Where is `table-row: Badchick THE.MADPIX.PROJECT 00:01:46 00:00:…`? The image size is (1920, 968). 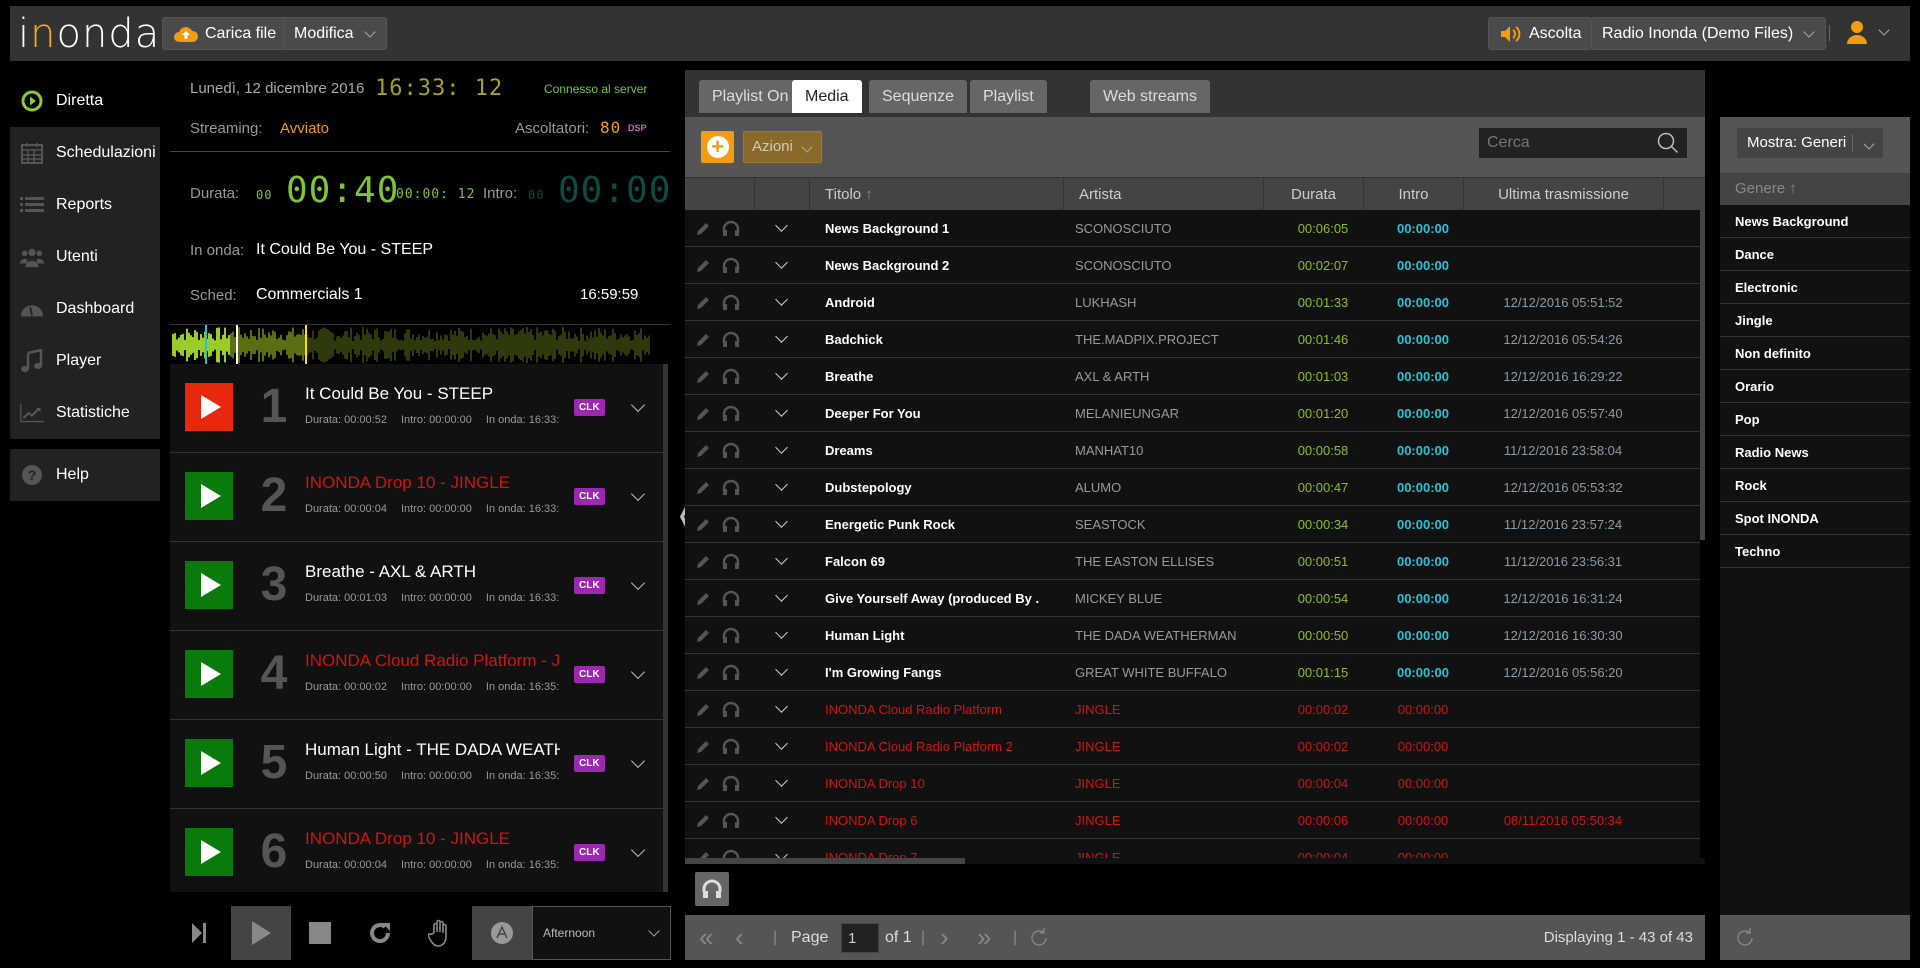 table-row: Badchick THE.MADPIX.PROJECT 00:01:46 00:00:… is located at coordinates (1192, 339).